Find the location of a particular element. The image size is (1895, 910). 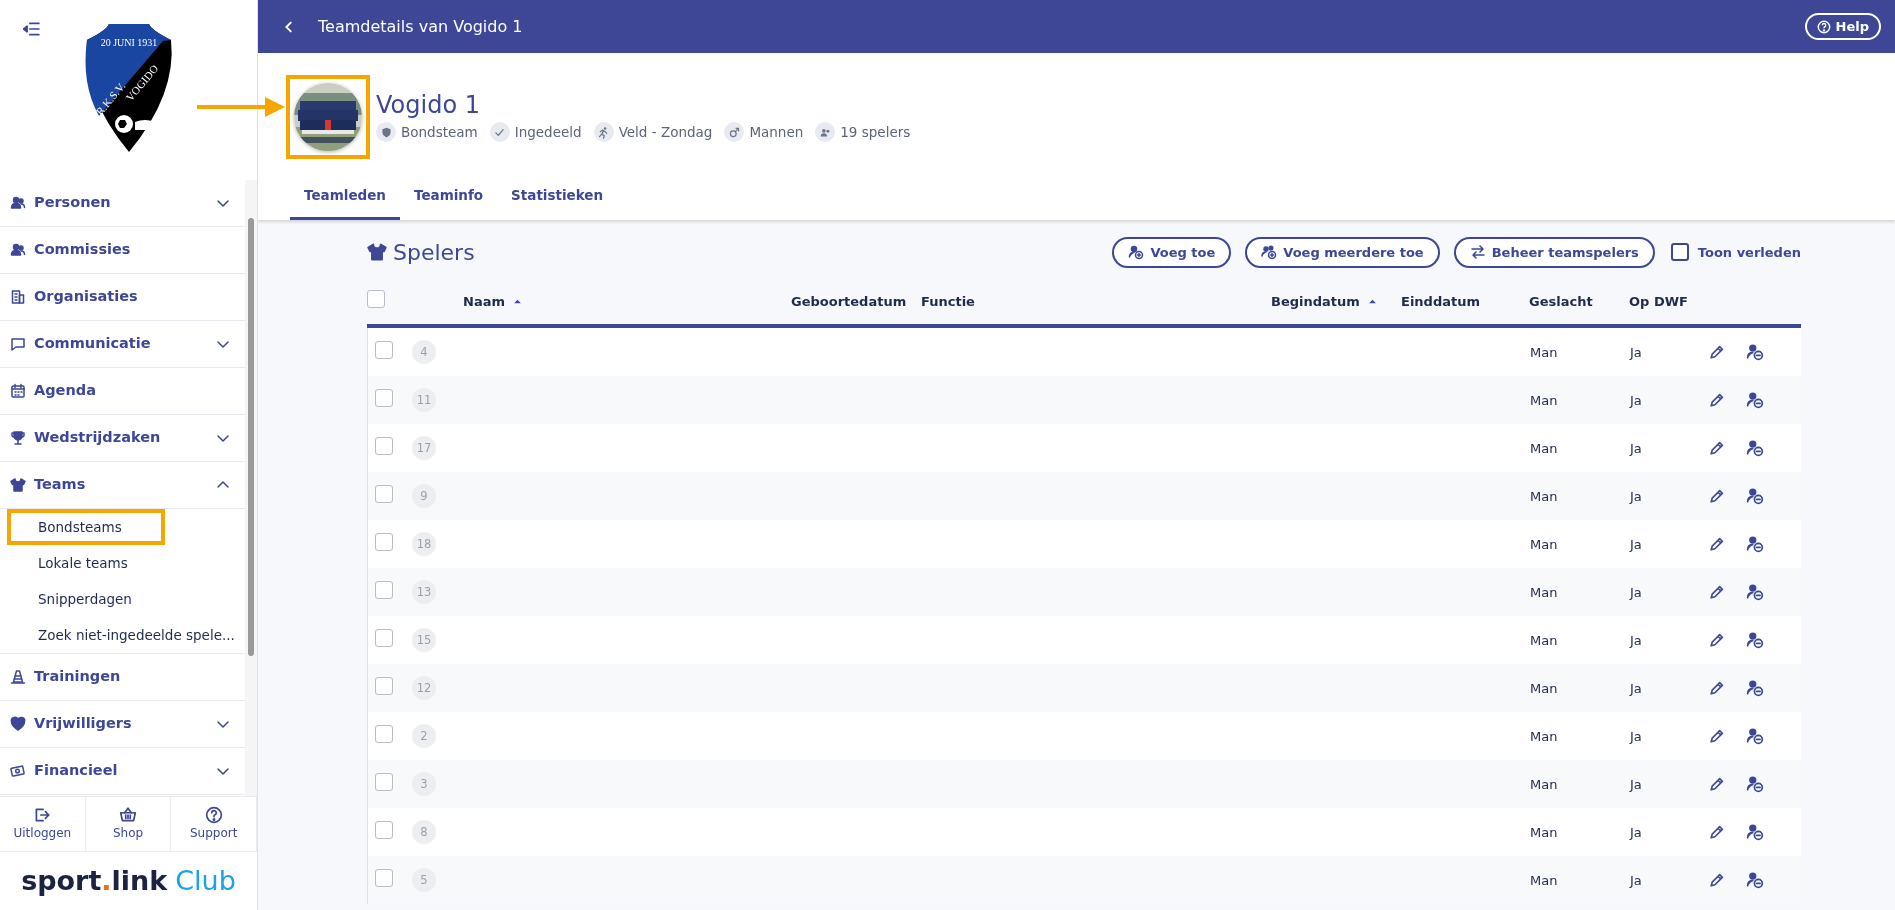

calendar-icon is located at coordinates (18, 391).